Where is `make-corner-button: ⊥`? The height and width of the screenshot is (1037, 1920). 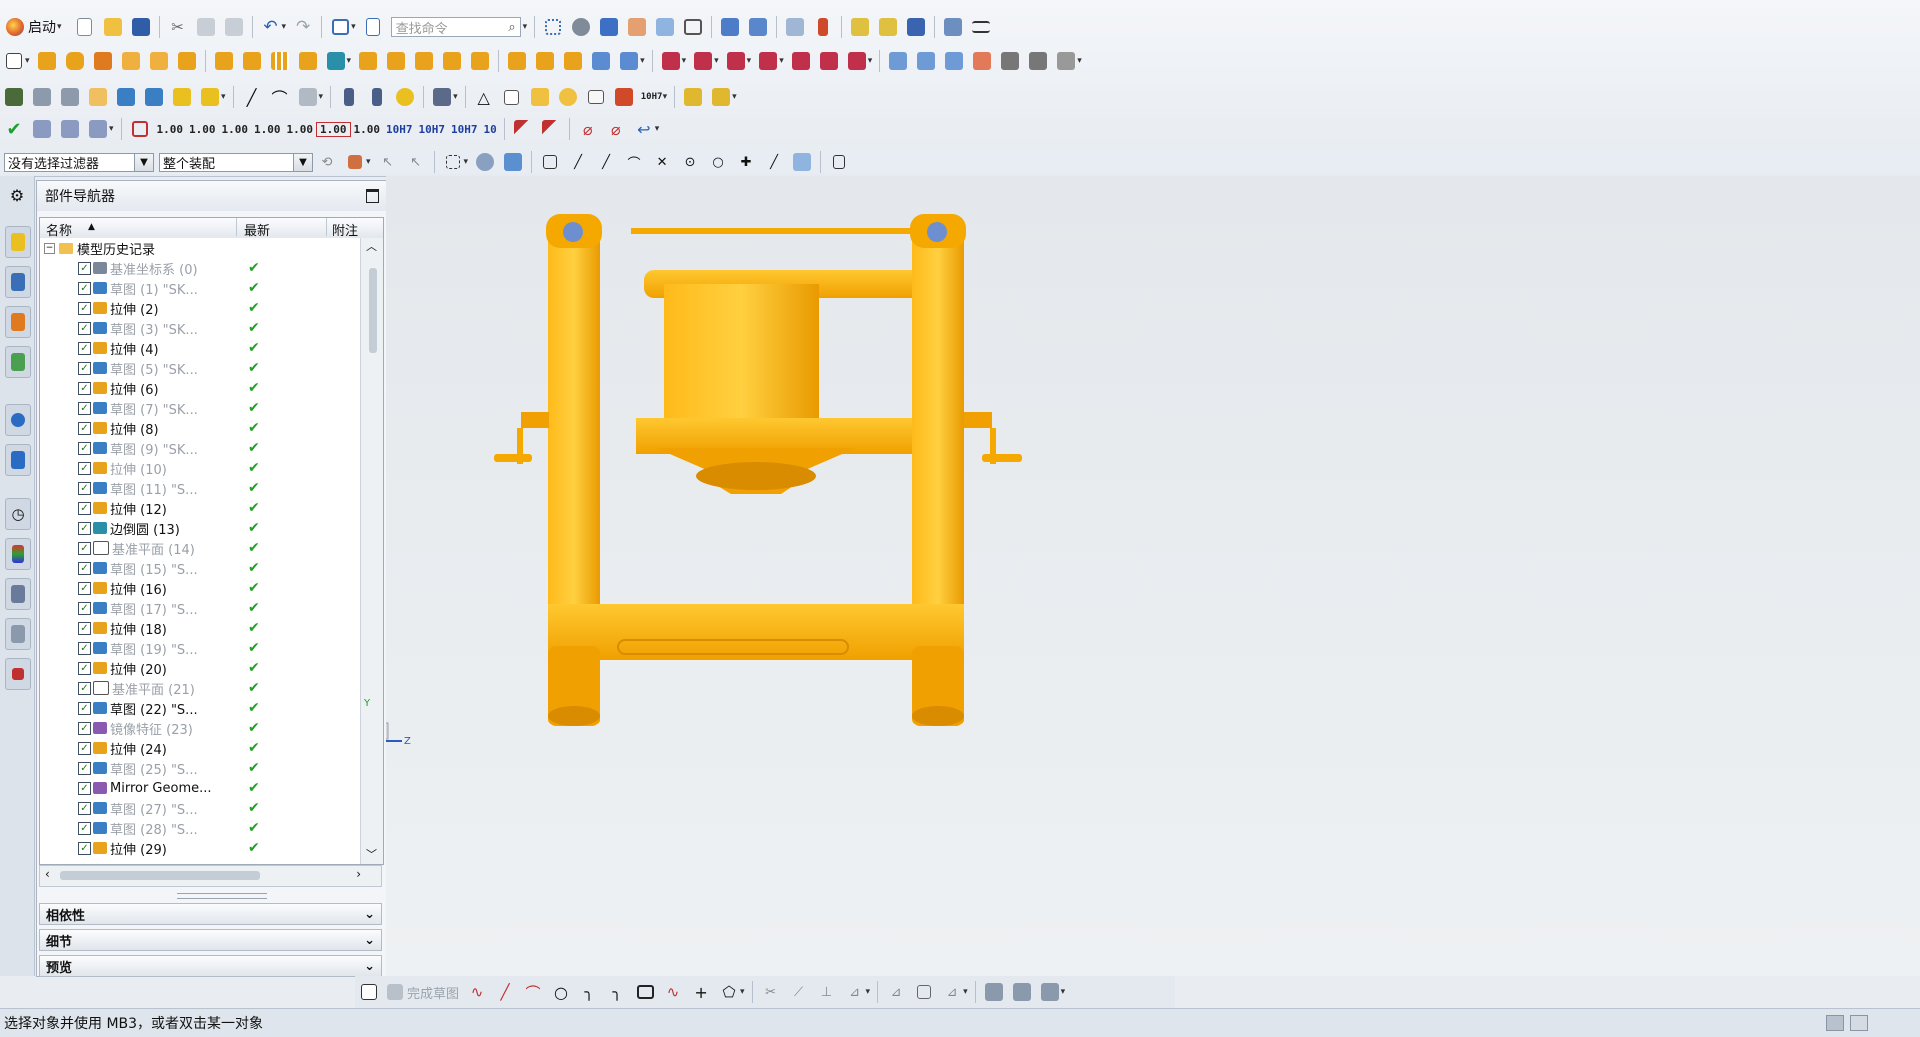 make-corner-button: ⊥ is located at coordinates (827, 992).